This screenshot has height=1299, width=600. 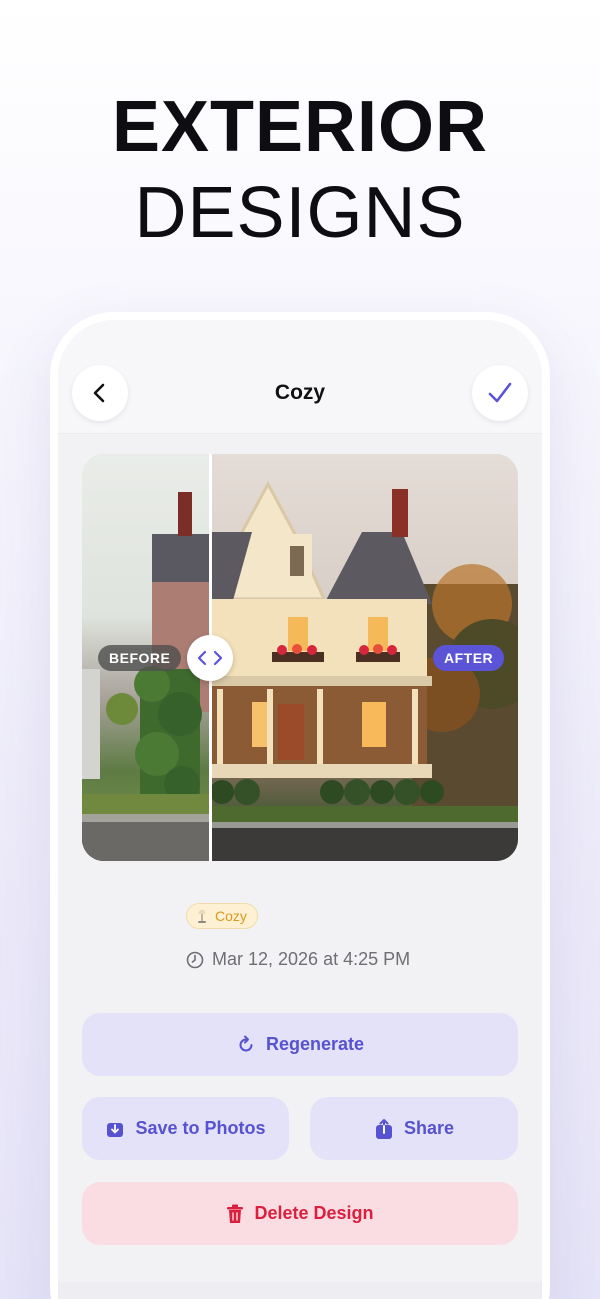 What do you see at coordinates (246, 1043) in the screenshot?
I see `refresh-icon` at bounding box center [246, 1043].